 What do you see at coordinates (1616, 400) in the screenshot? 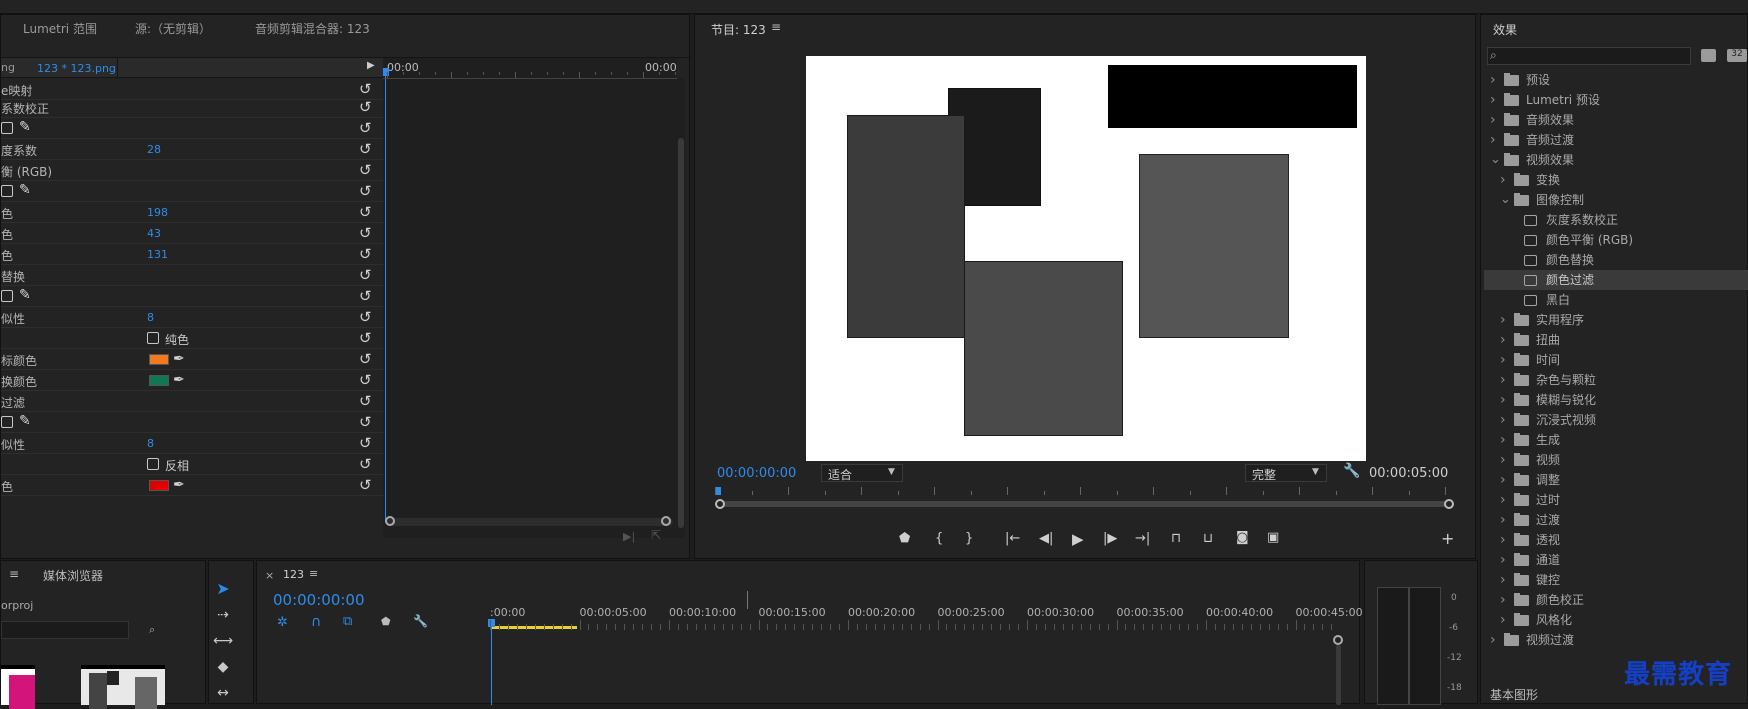
I see `effect-folder: › 模糊与锐化` at bounding box center [1616, 400].